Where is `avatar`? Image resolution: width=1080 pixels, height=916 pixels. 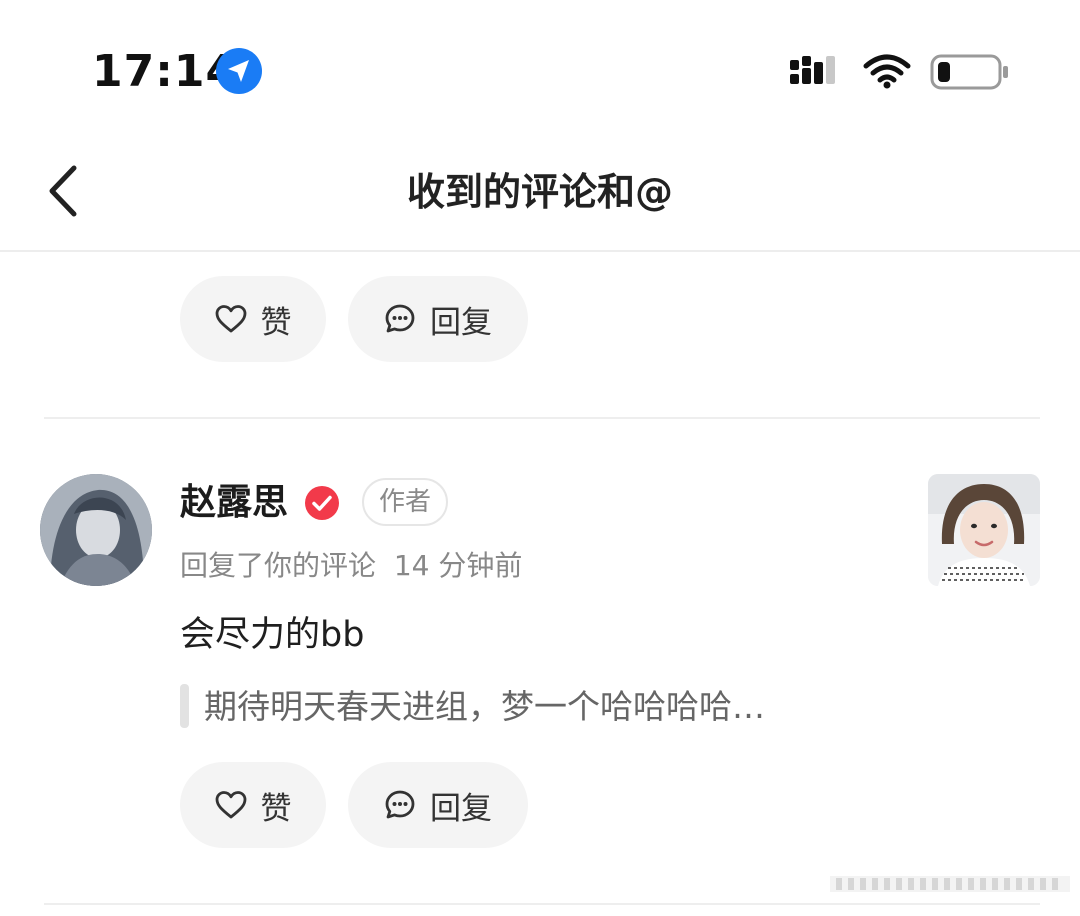
avatar is located at coordinates (96, 530).